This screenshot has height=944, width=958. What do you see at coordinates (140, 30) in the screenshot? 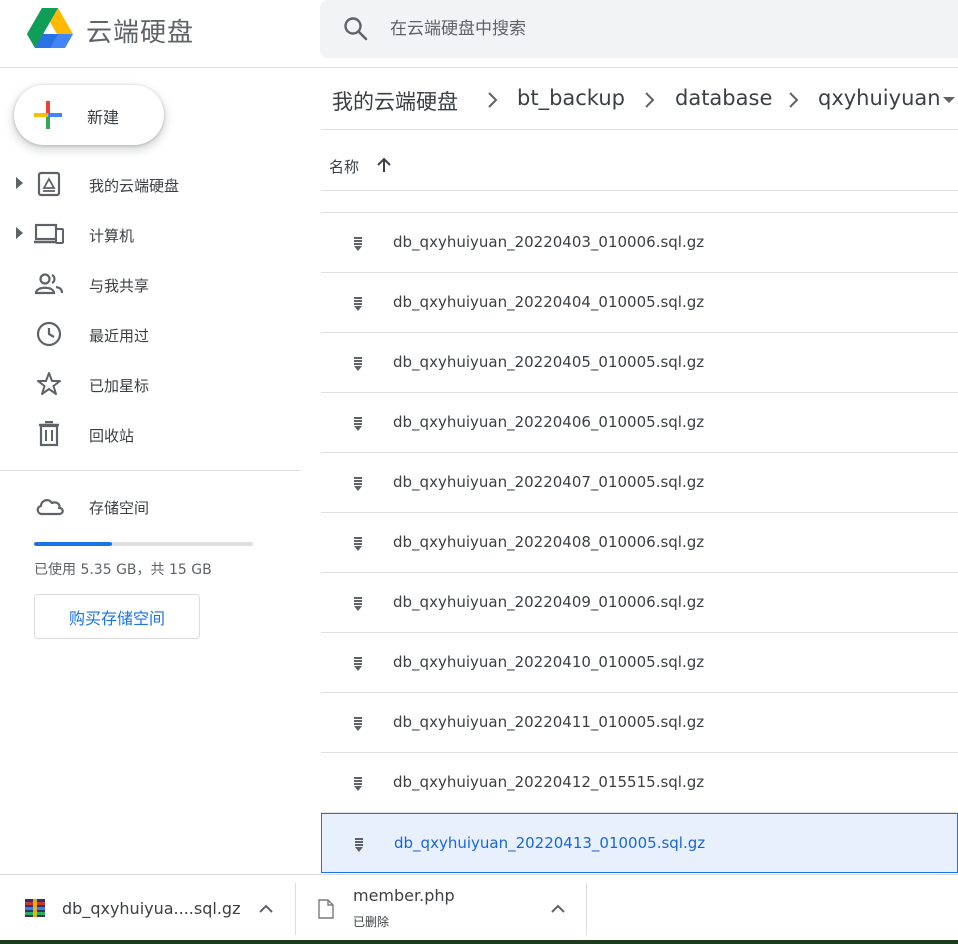
I see `app-title: 云端硬盘` at bounding box center [140, 30].